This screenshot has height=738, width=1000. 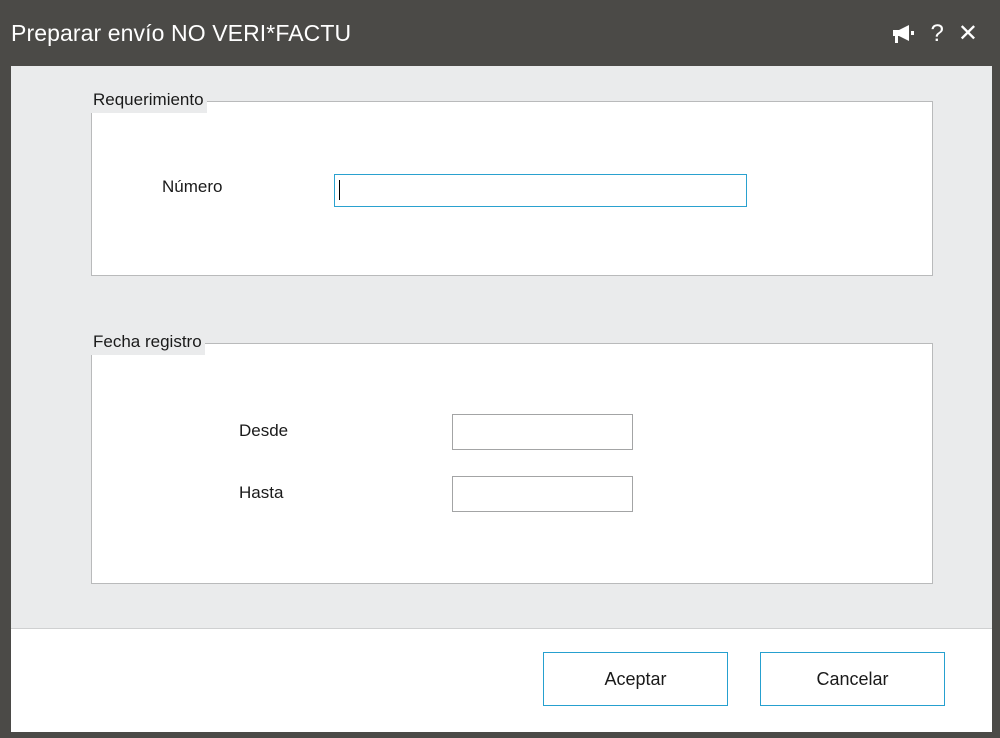 What do you see at coordinates (501, 680) in the screenshot?
I see `dialog-footer: Aceptar Cancelar` at bounding box center [501, 680].